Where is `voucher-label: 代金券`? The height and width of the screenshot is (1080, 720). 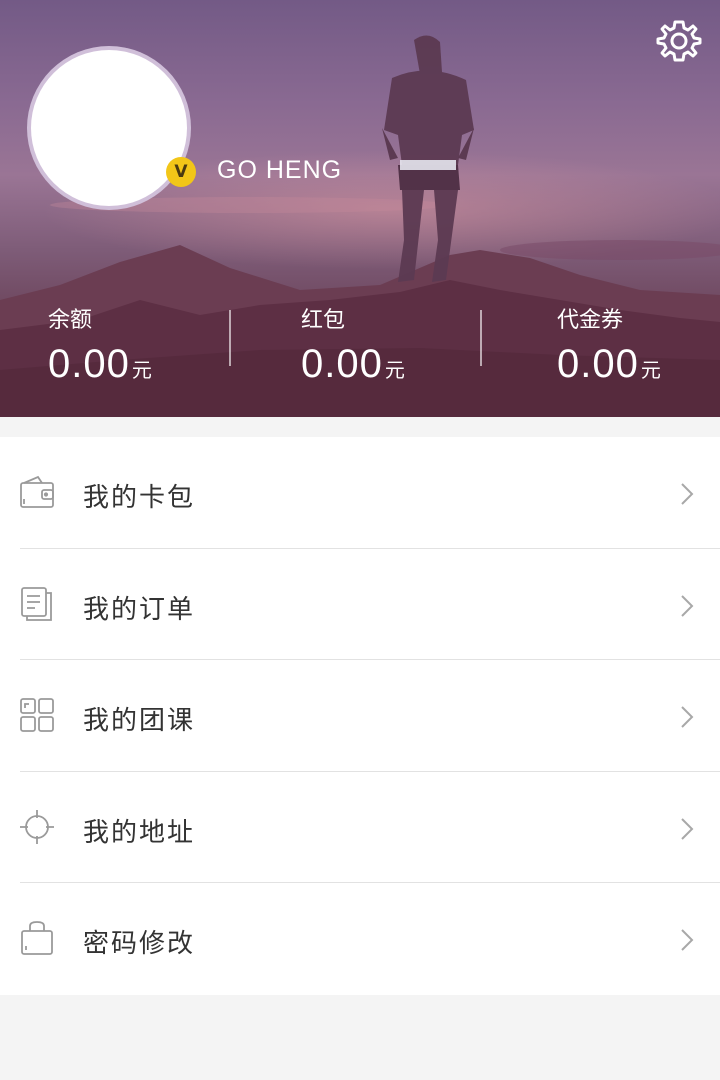 voucher-label: 代金券 is located at coordinates (590, 320).